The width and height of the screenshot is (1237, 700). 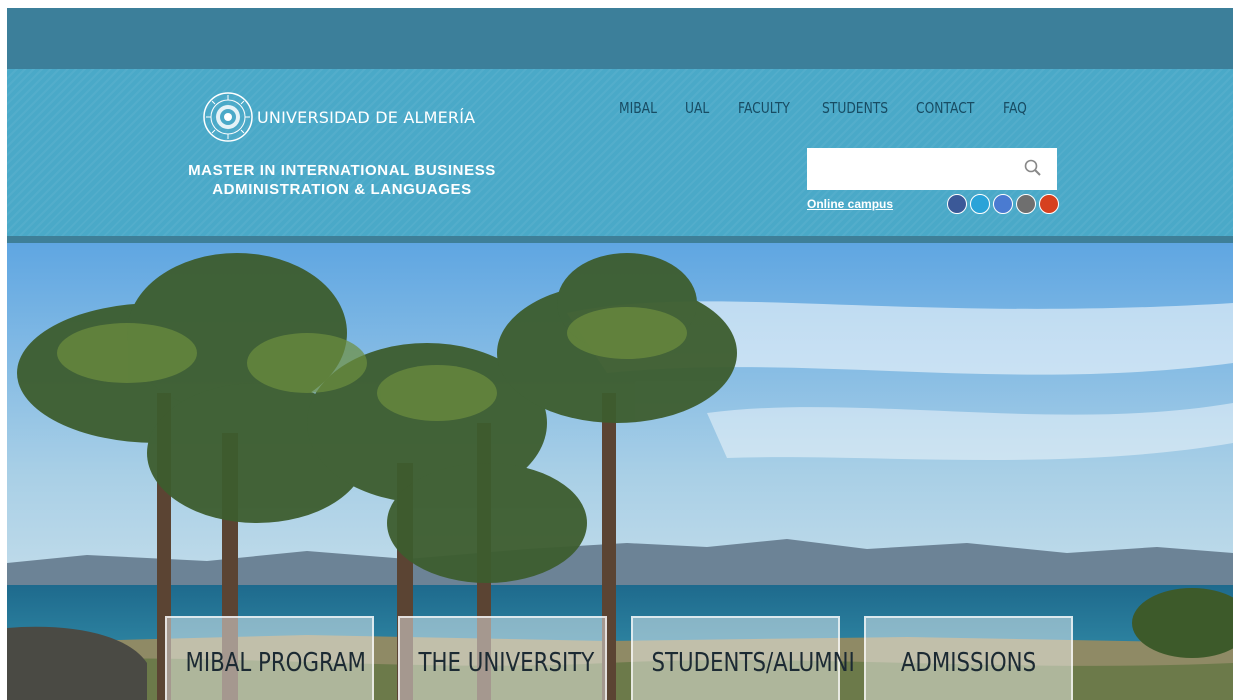 What do you see at coordinates (753, 663) in the screenshot?
I see `tile-label: STUDENTS/ALUMNI` at bounding box center [753, 663].